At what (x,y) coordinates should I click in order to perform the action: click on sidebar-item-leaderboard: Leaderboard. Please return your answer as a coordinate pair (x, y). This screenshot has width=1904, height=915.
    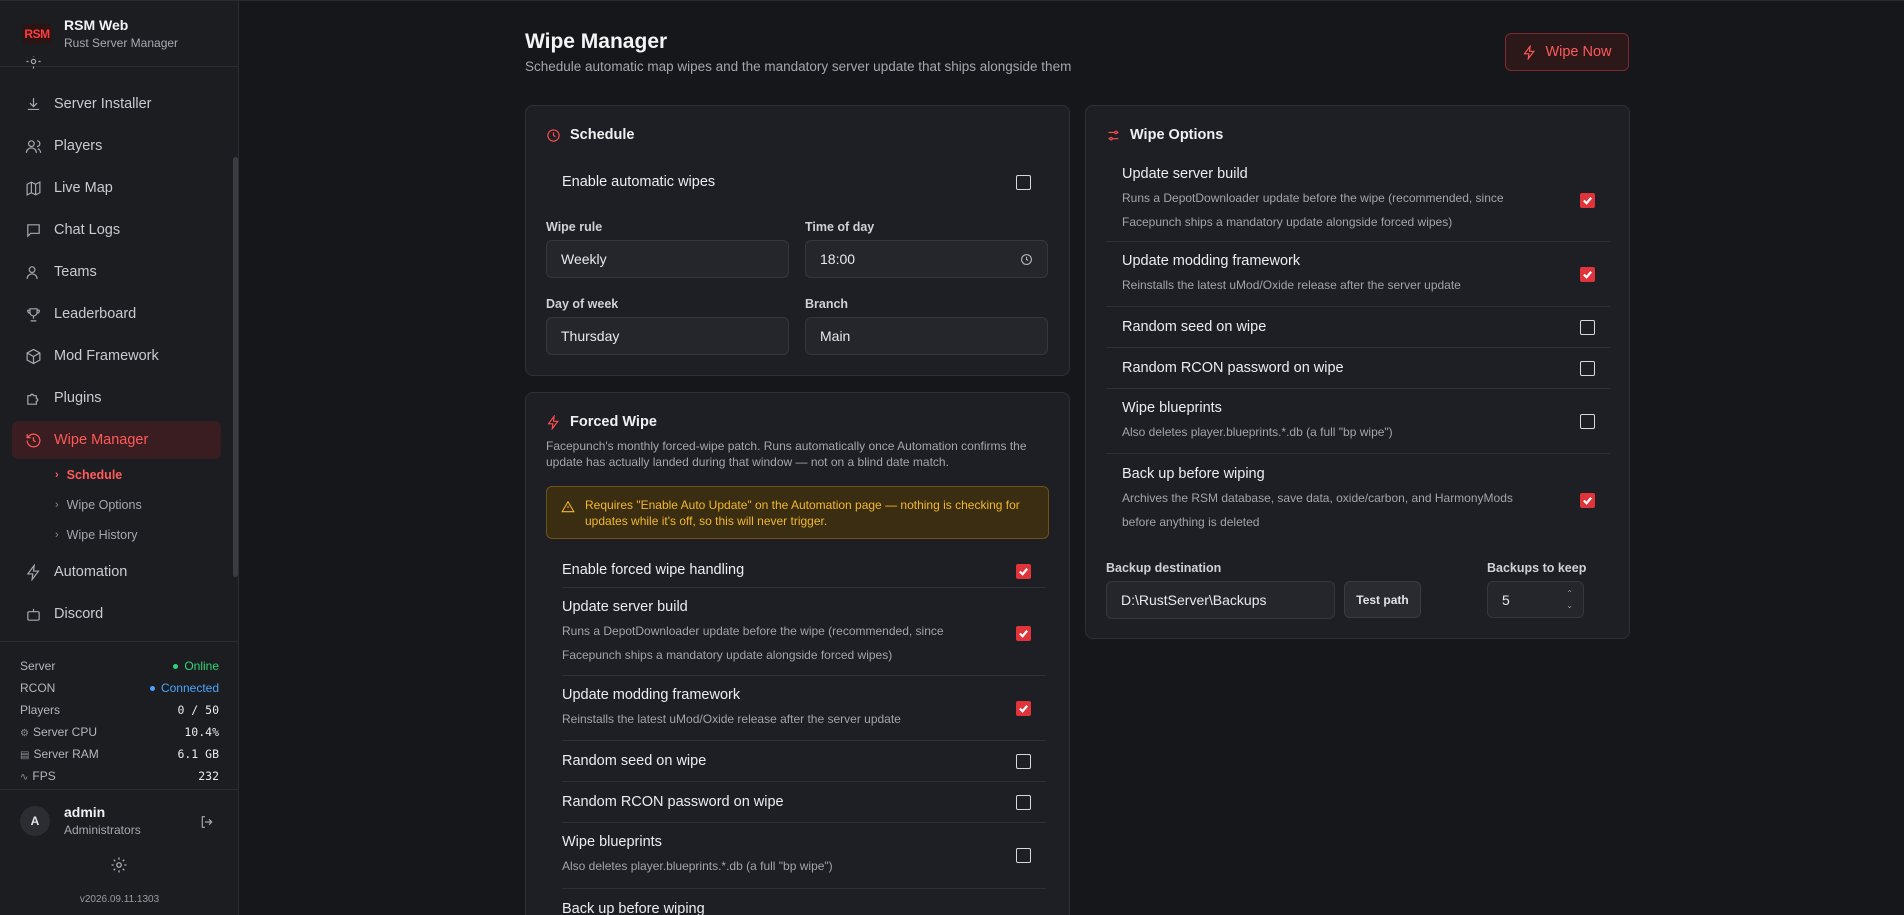
    Looking at the image, I should click on (116, 314).